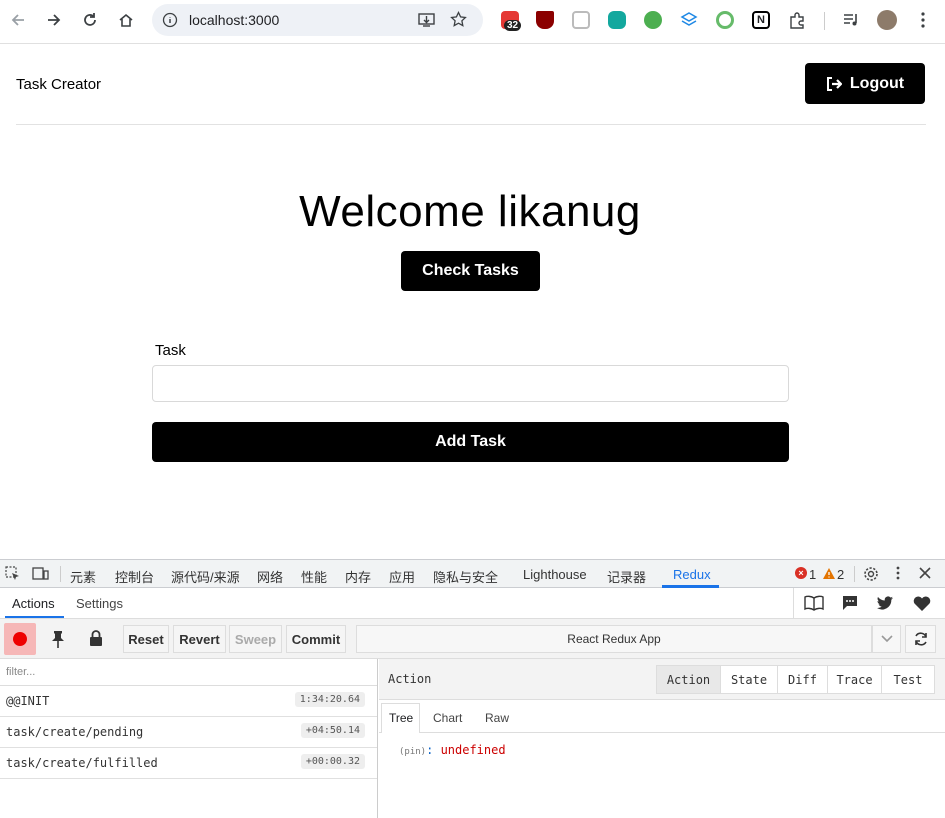 This screenshot has height=818, width=945. What do you see at coordinates (854, 679) in the screenshot?
I see `trace-view-button: Trace` at bounding box center [854, 679].